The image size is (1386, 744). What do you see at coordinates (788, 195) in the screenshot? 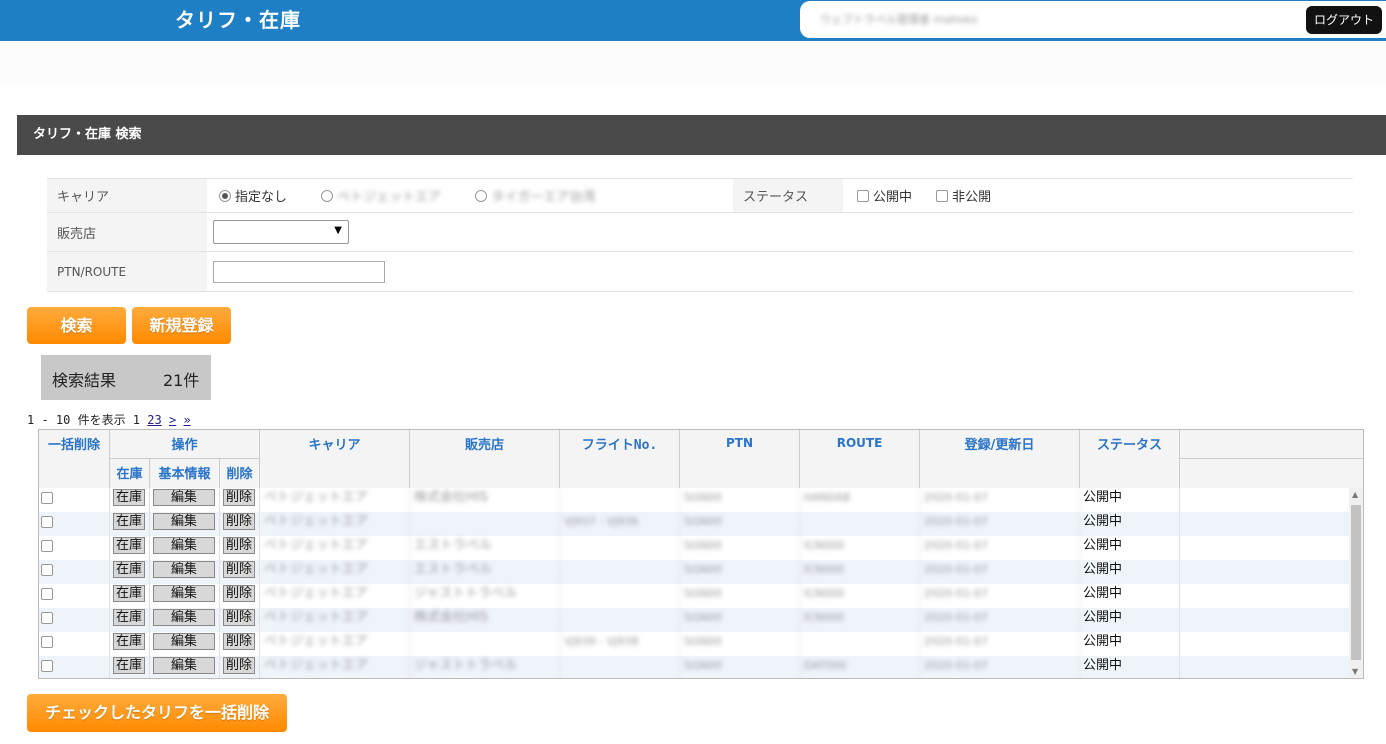
I see `status-label: ステータス` at bounding box center [788, 195].